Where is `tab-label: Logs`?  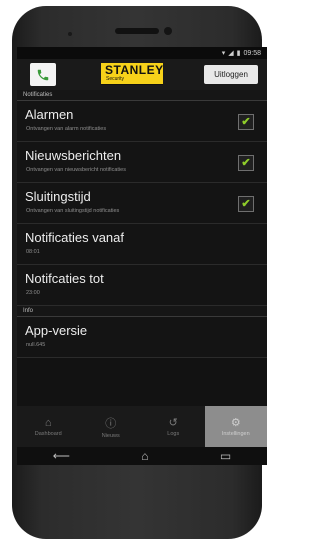 tab-label: Logs is located at coordinates (173, 434).